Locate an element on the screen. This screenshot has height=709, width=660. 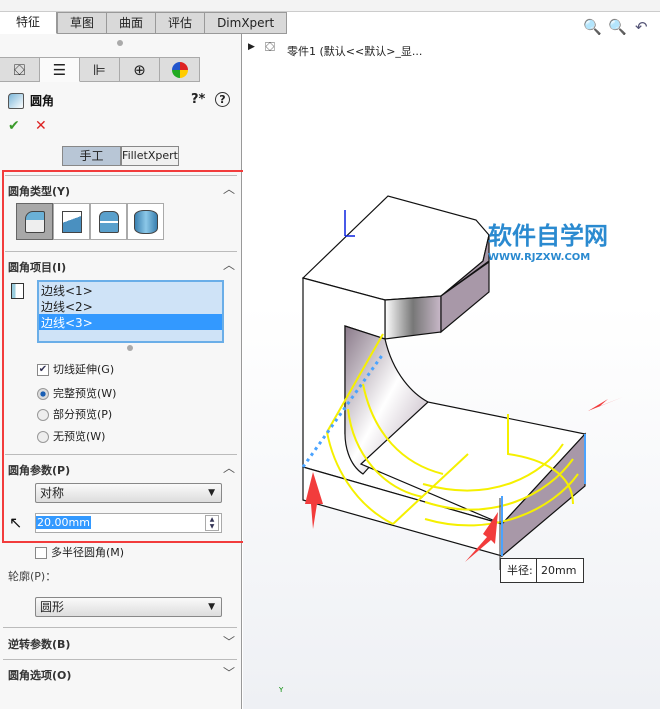
dimxpert-manager-tab: ⊕ is located at coordinates (140, 69).